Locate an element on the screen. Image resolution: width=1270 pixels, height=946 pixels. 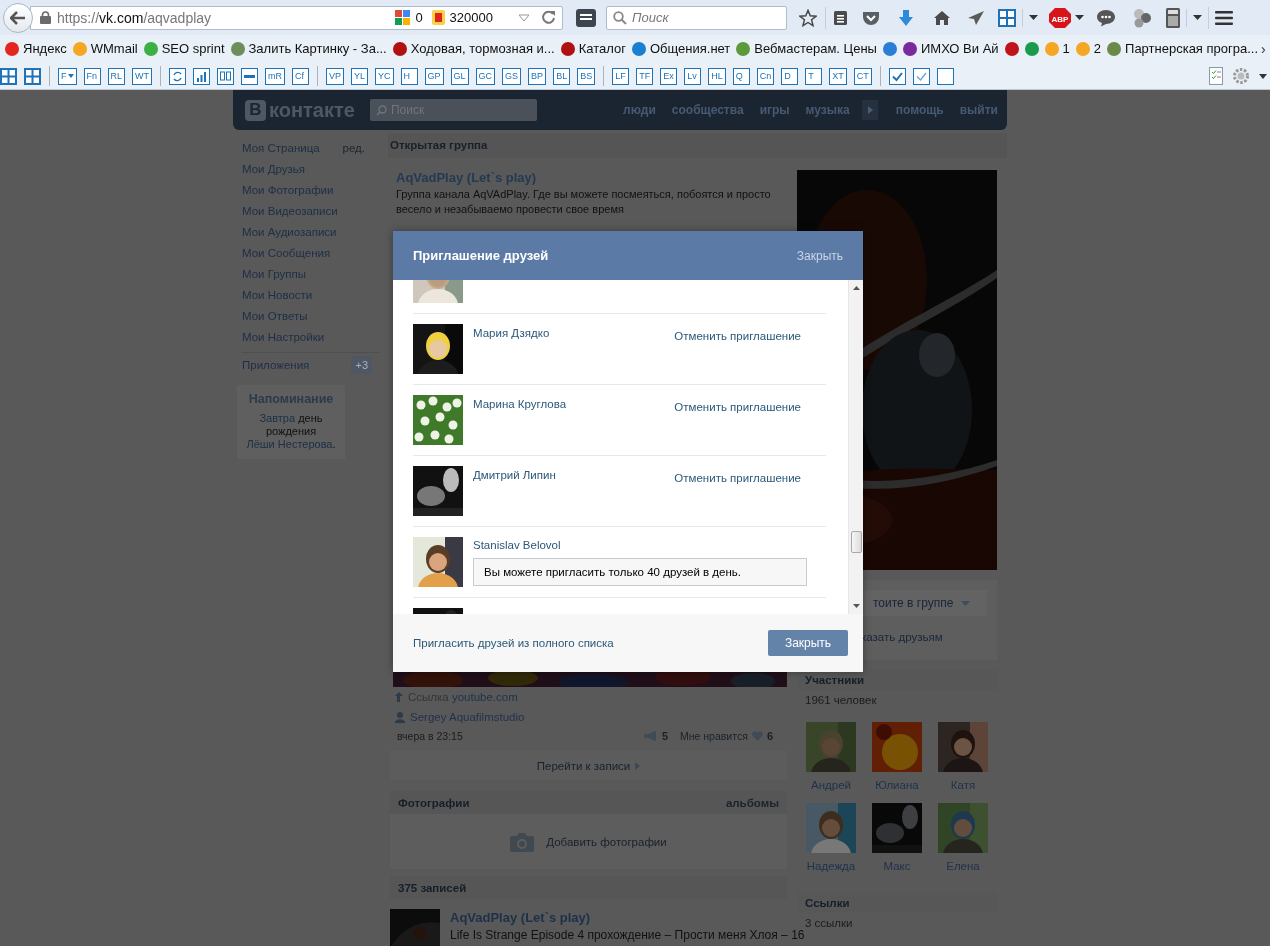
toolbar-button: T is located at coordinates (814, 76).